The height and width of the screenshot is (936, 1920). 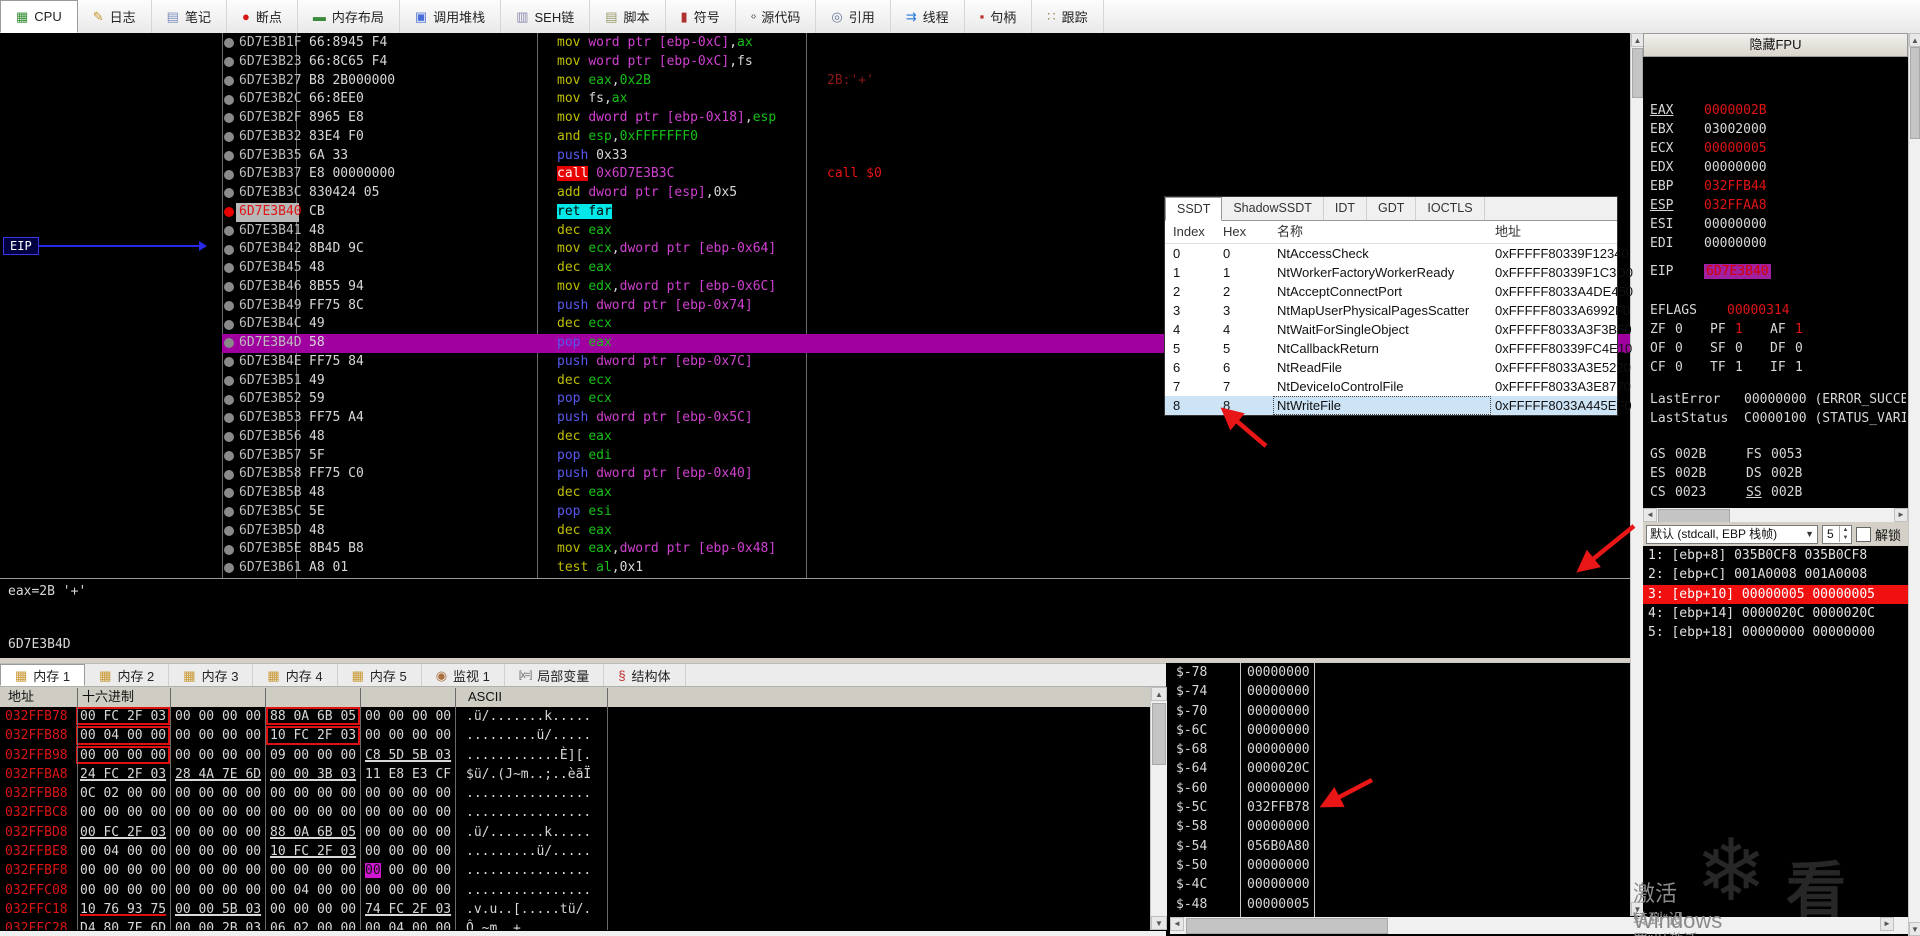 What do you see at coordinates (1637, 474) in the screenshot?
I see `disassembly-scrollbar: ▲ ▼` at bounding box center [1637, 474].